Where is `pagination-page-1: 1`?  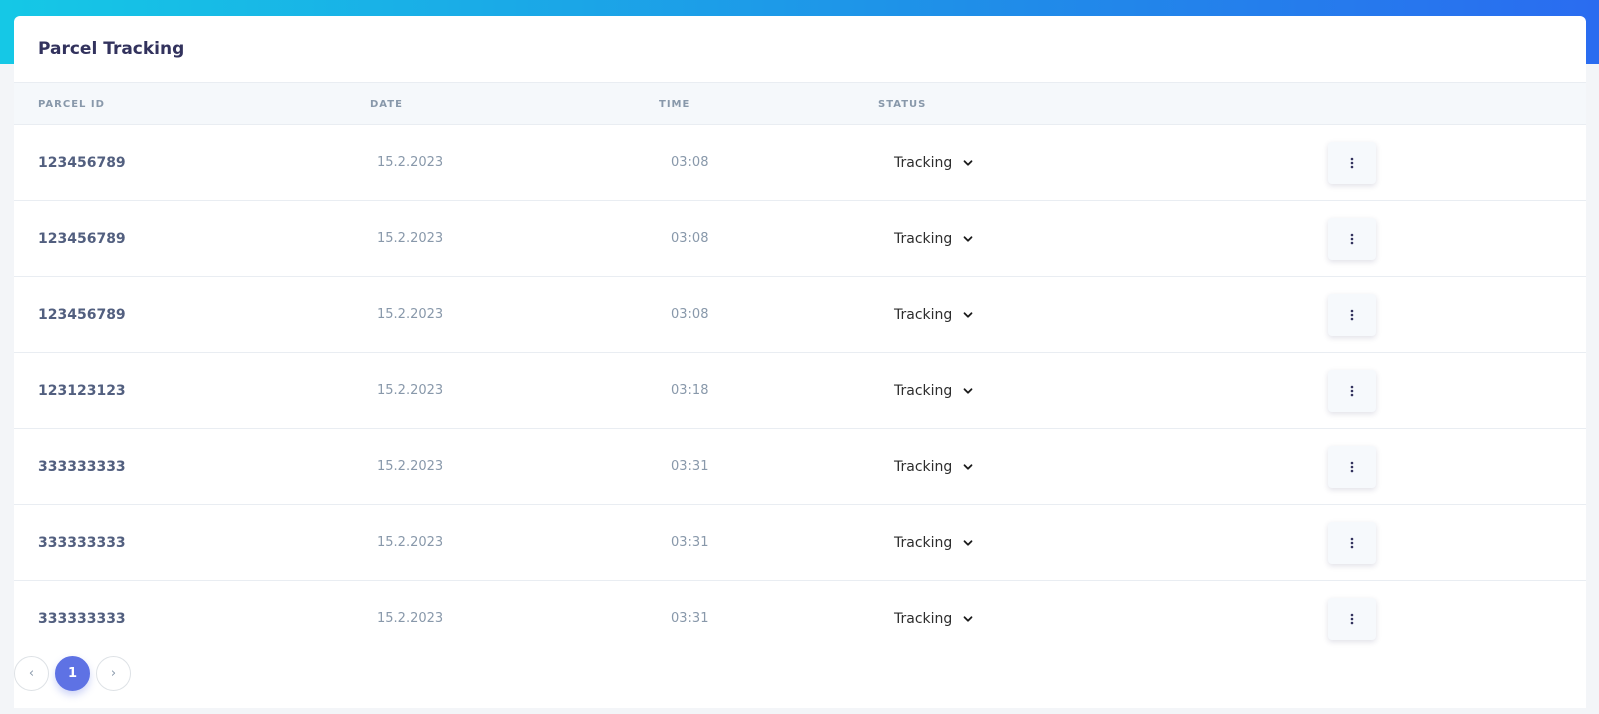
pagination-page-1: 1 is located at coordinates (72, 673).